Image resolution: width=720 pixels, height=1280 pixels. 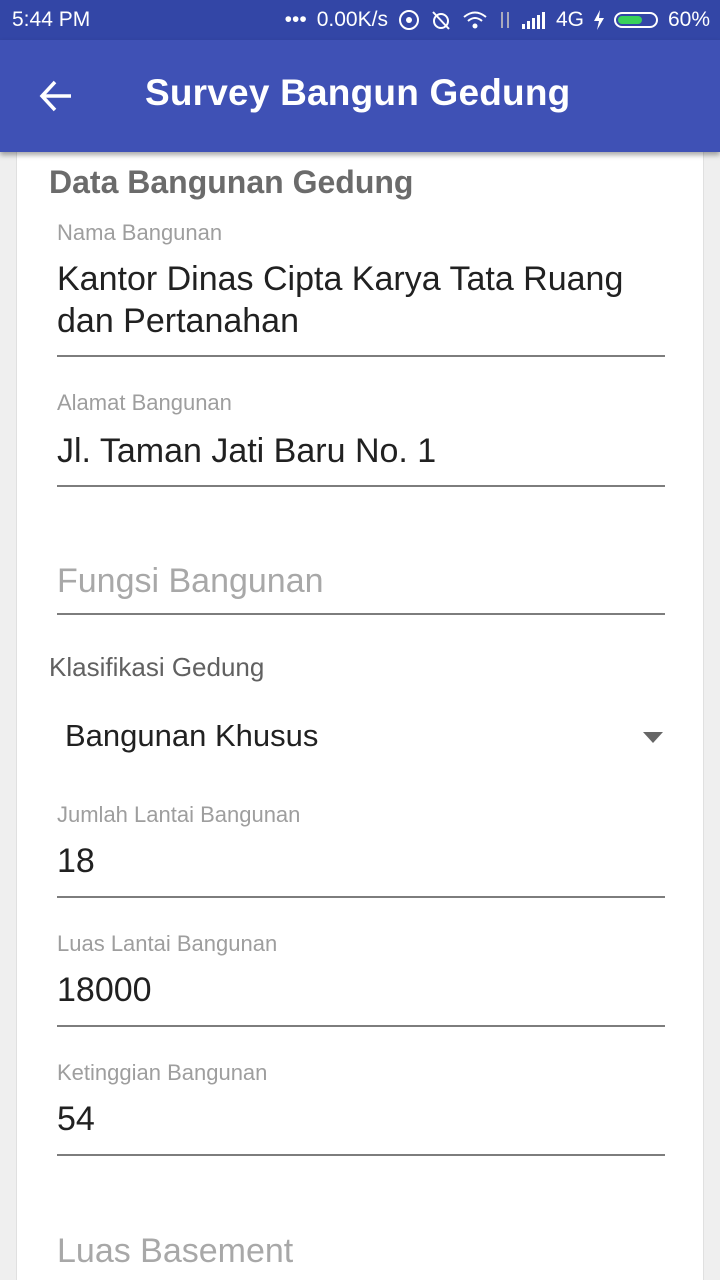 What do you see at coordinates (167, 943) in the screenshot?
I see `luas-lantai-label: Luas Lantai Bangunan` at bounding box center [167, 943].